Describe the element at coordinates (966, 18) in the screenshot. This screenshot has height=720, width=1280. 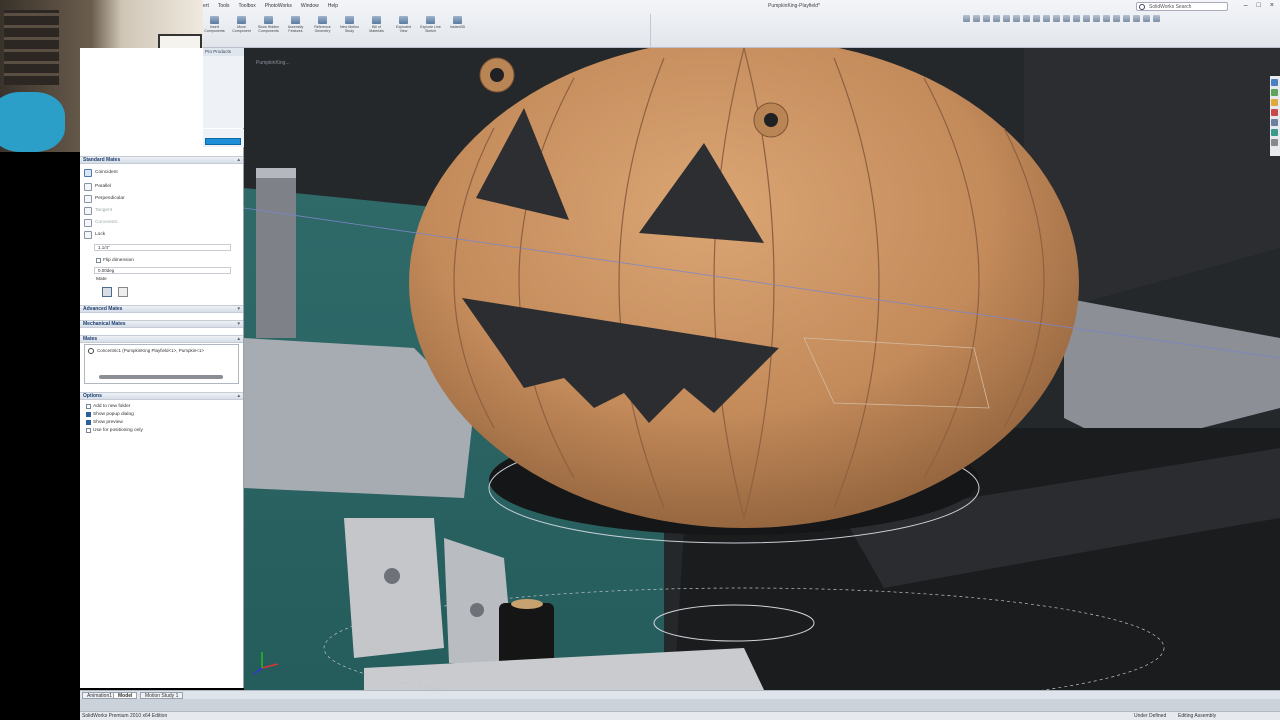
I see `zoom-fit-icon` at that location.